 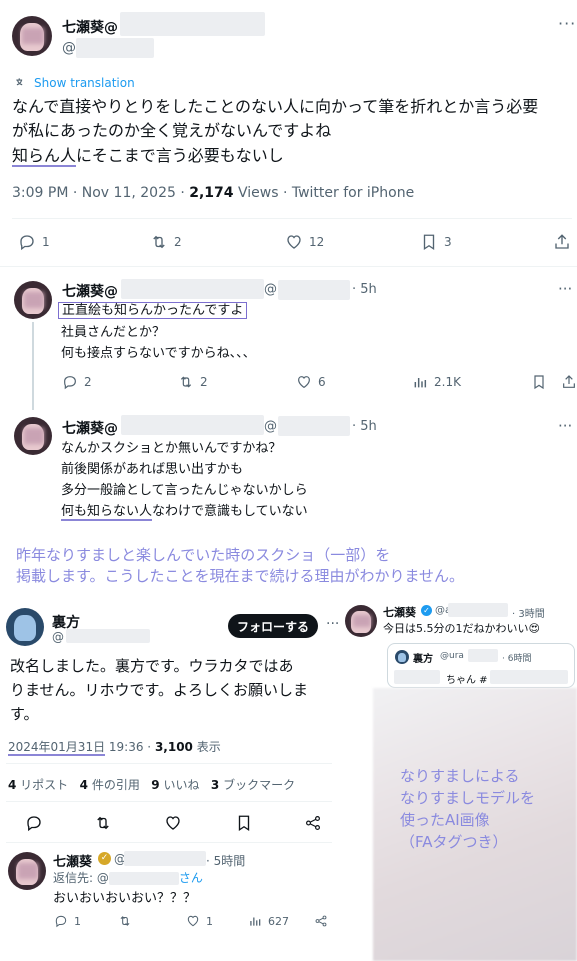 I want to click on views-count: 2.1K, so click(x=447, y=382).